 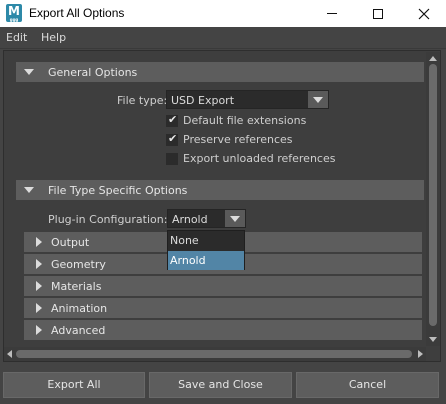 I want to click on window-title: Export All Options, so click(x=77, y=13).